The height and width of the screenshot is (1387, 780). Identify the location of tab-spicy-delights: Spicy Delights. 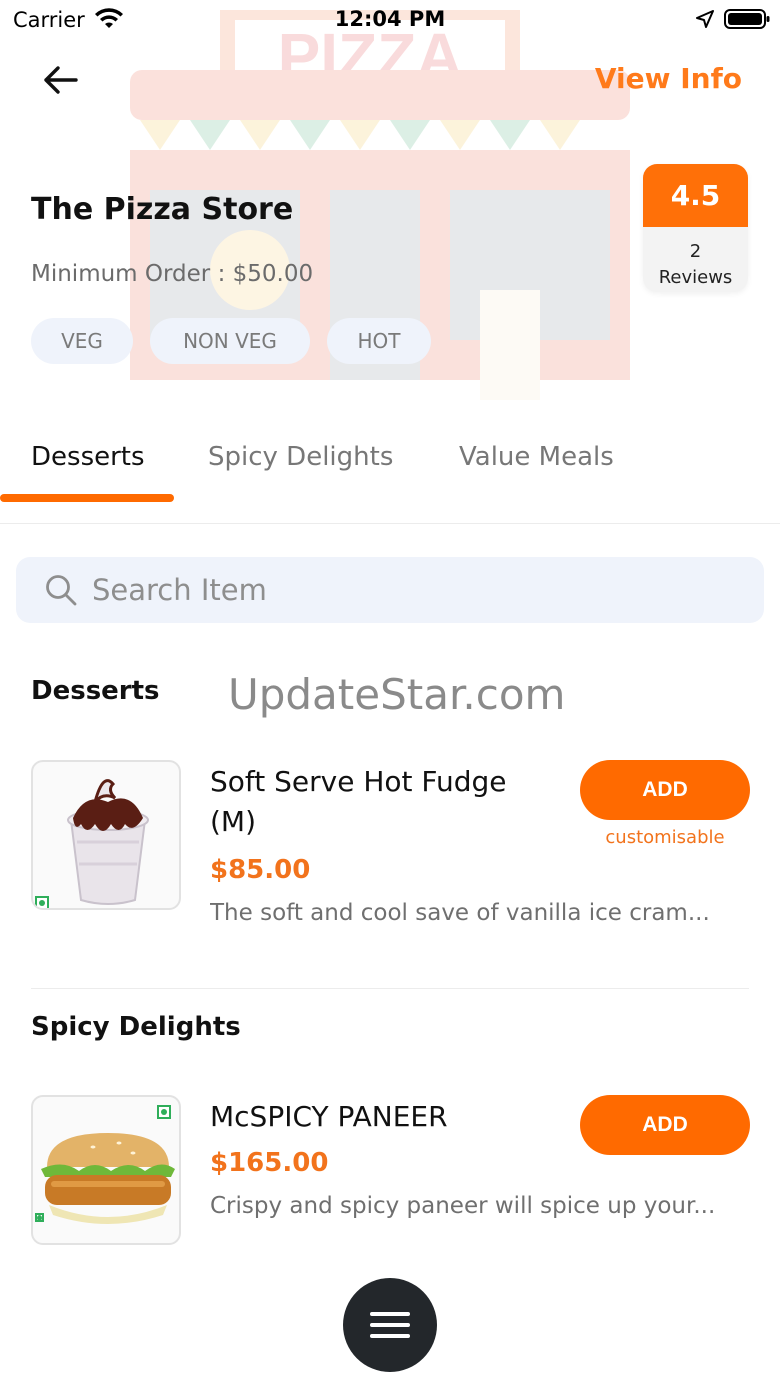
(300, 457).